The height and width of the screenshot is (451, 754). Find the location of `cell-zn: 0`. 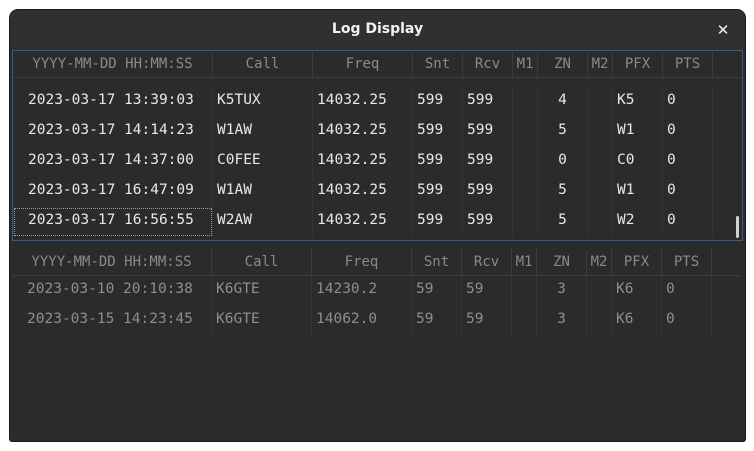

cell-zn: 0 is located at coordinates (563, 162).